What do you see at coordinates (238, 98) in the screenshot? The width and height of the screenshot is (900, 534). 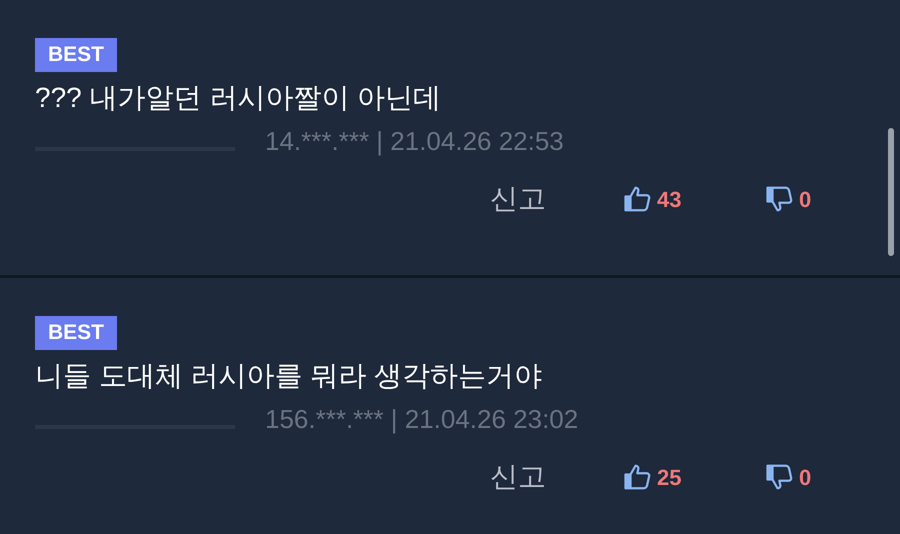 I see `comment-text: ??? 내가알던 러시아짤이 아닌데` at bounding box center [238, 98].